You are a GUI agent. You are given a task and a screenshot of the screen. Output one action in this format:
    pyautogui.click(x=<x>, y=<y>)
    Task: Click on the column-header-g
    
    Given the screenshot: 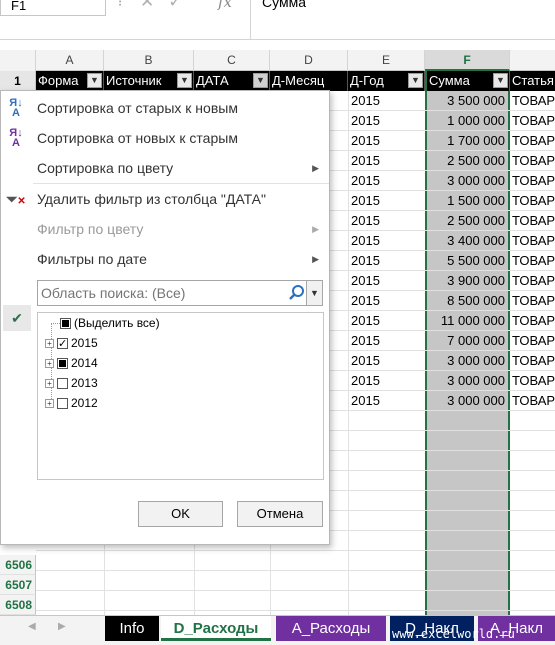 What is the action you would take?
    pyautogui.click(x=532, y=60)
    